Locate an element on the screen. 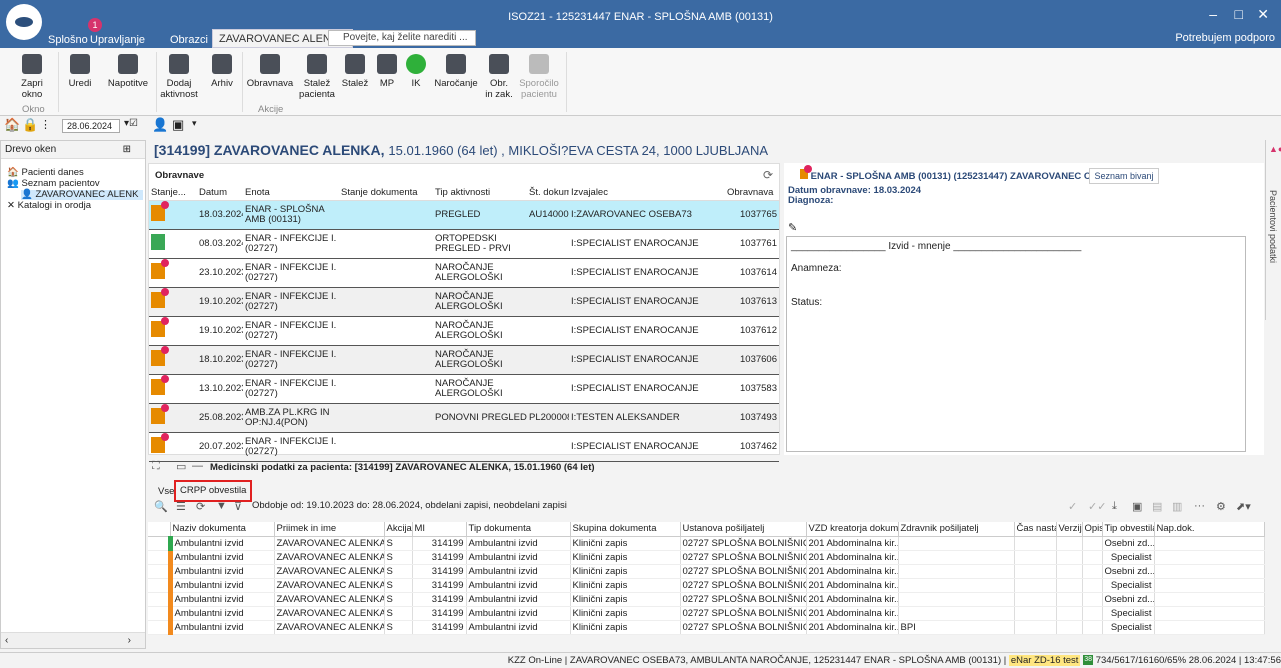  maximize-icon: □ is located at coordinates (1239, 14).